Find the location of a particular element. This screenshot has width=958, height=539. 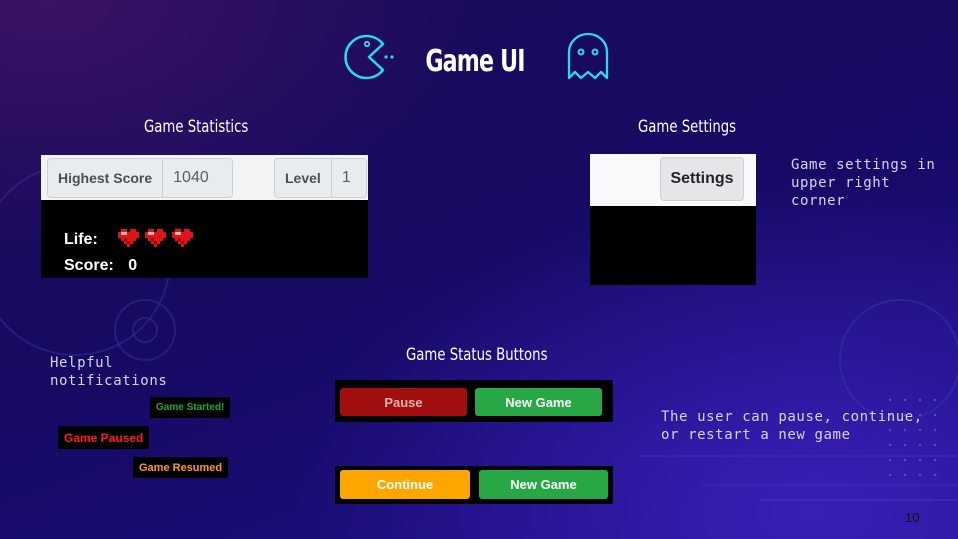

highest-score-group: Highest Score 1040 is located at coordinates (140, 178).